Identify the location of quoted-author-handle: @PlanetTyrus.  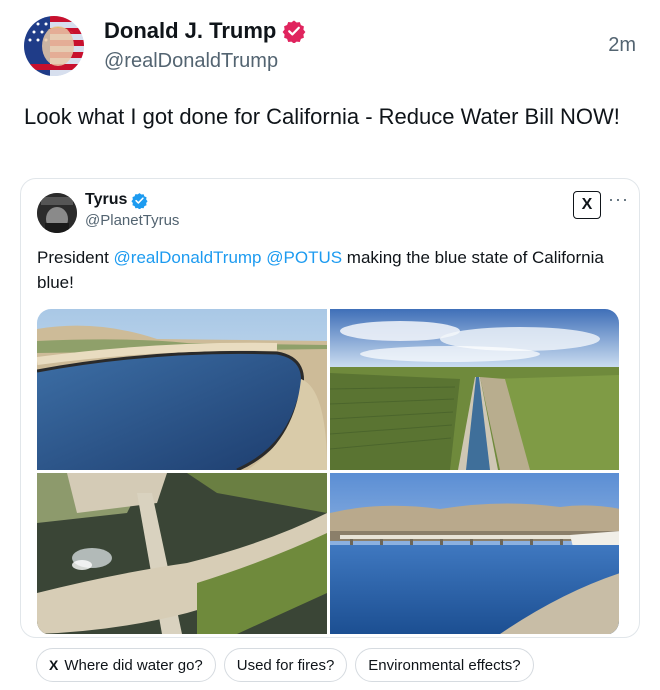
(132, 220).